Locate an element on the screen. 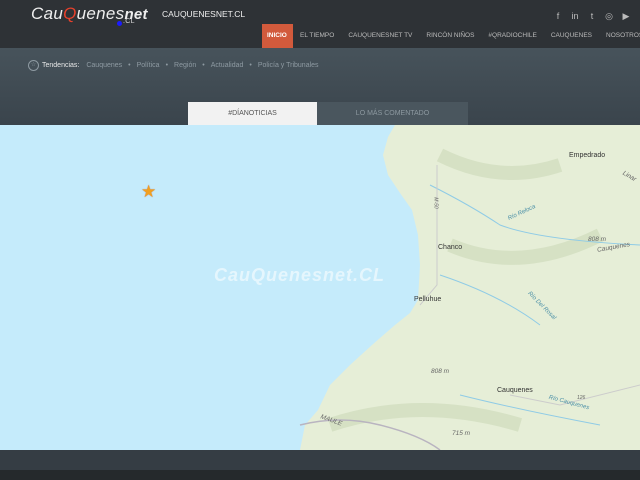 The image size is (640, 480). news-tabs: #DÍANOTICIAS LO MÁS COMENTADO is located at coordinates (328, 113).